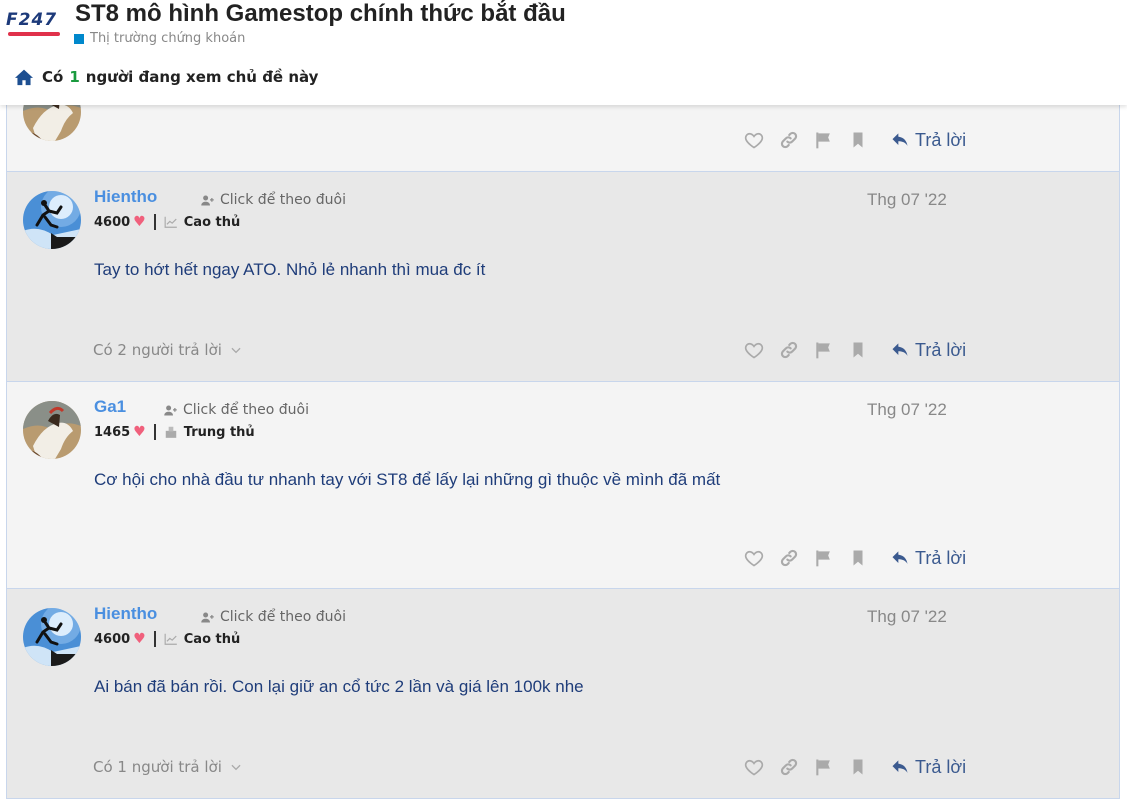 This screenshot has width=1127, height=810. Describe the element at coordinates (168, 38) in the screenshot. I see `category-label: Thị trường chứng khoán` at that location.